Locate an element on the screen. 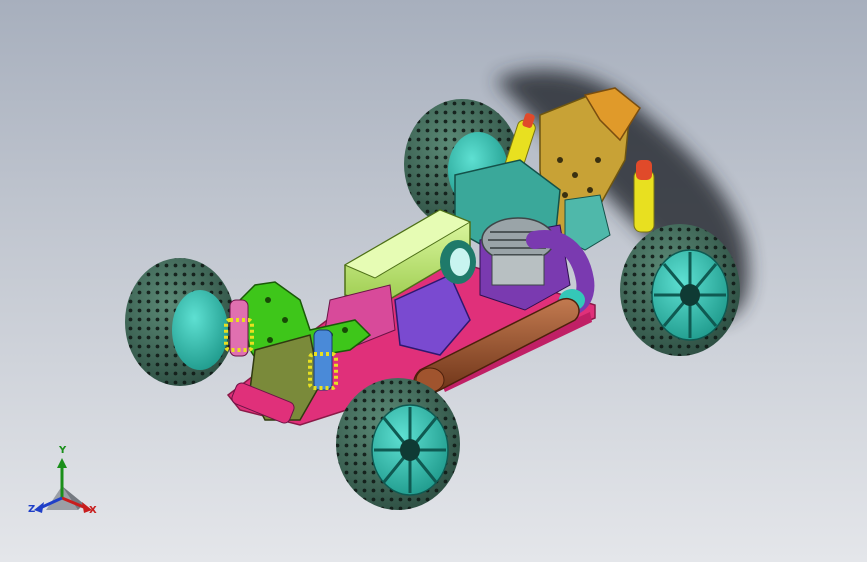 The width and height of the screenshot is (867, 562). front-left-shock is located at coordinates (239, 328).